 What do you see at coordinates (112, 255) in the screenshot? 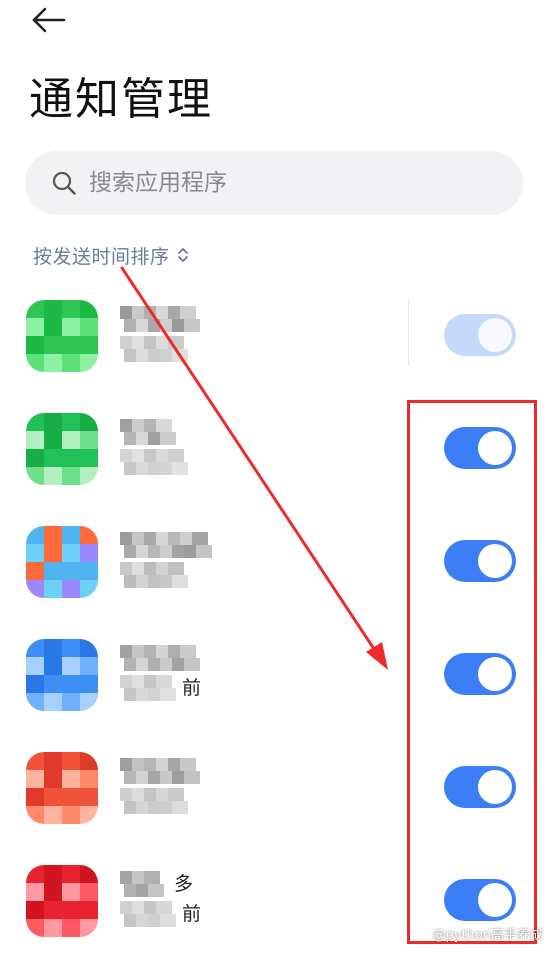
I see `sort-selector: 按发送时间排序` at bounding box center [112, 255].